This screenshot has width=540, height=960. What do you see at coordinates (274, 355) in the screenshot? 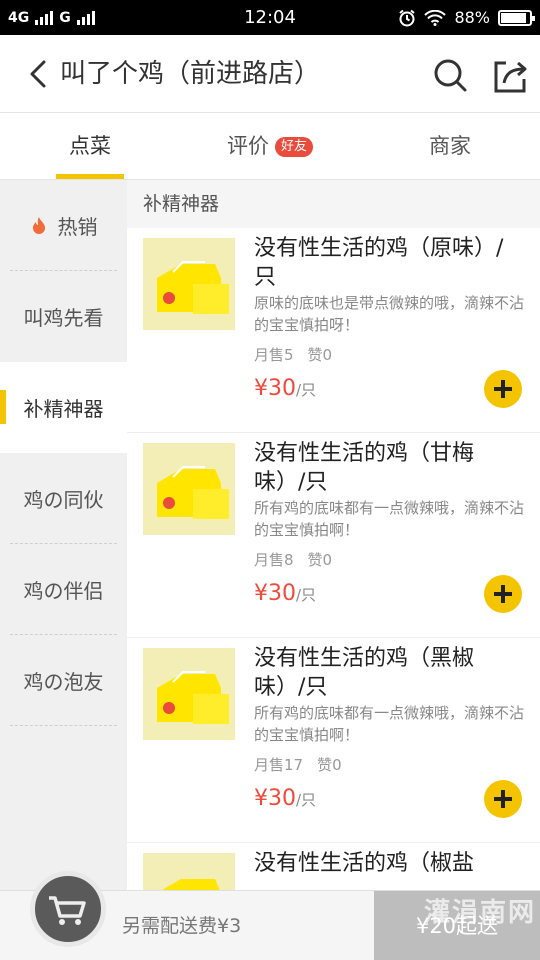
I see `monthly-sales: 月售5` at bounding box center [274, 355].